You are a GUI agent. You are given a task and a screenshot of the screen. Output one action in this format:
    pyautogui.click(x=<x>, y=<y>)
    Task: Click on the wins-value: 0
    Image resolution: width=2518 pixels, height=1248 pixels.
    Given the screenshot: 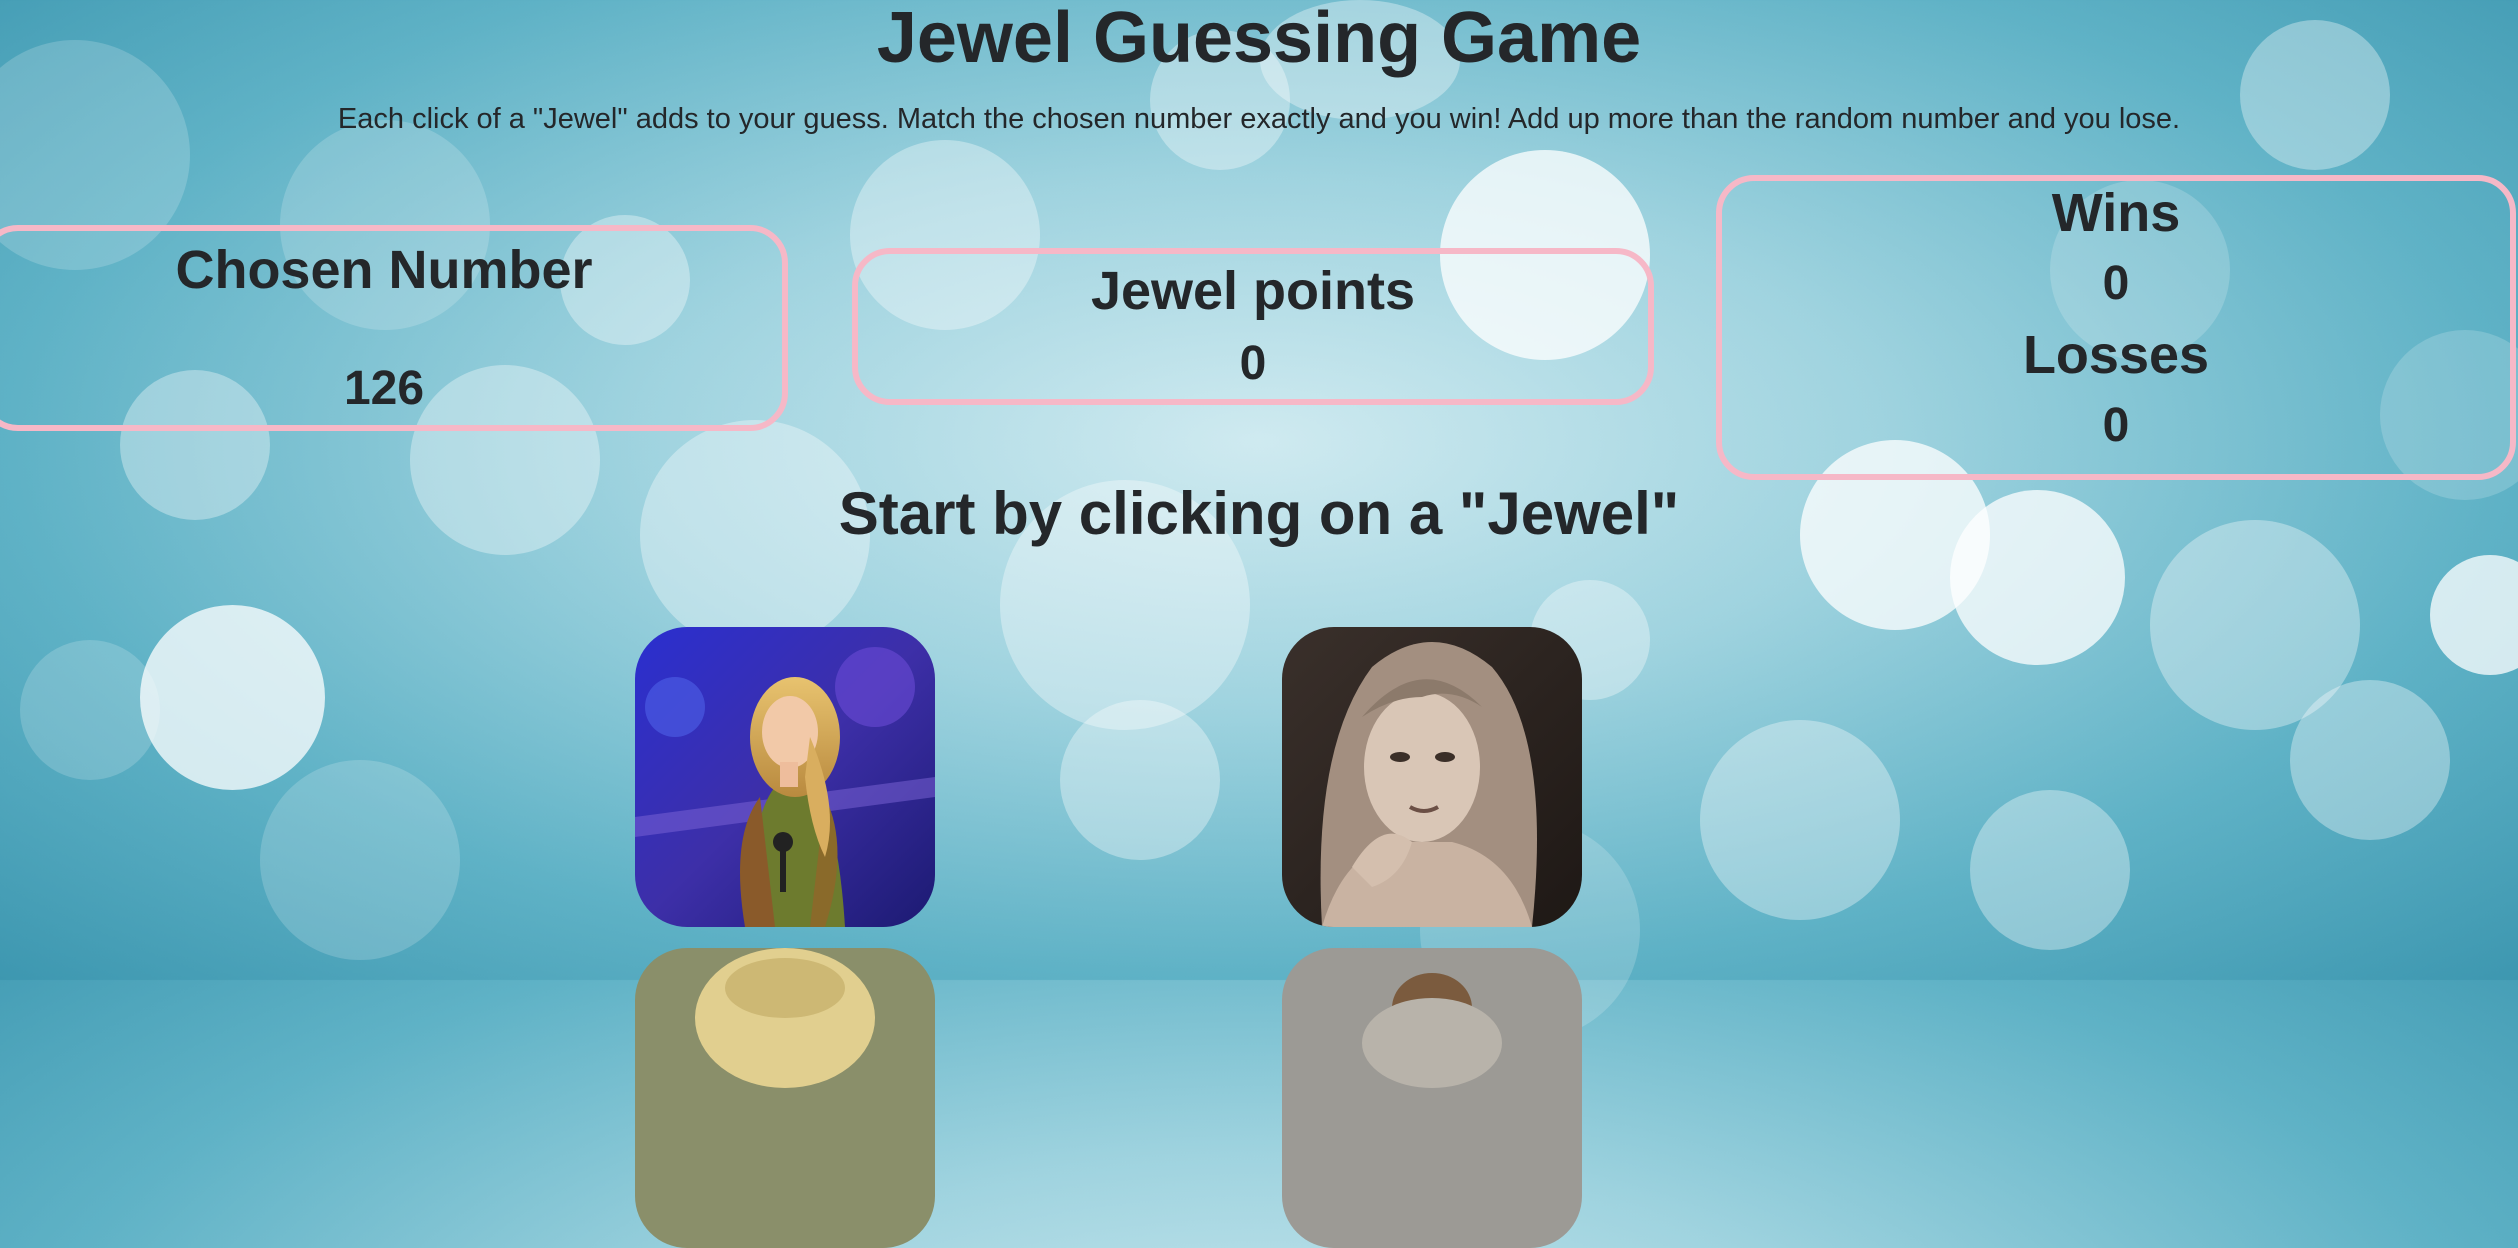 What is the action you would take?
    pyautogui.click(x=2116, y=283)
    